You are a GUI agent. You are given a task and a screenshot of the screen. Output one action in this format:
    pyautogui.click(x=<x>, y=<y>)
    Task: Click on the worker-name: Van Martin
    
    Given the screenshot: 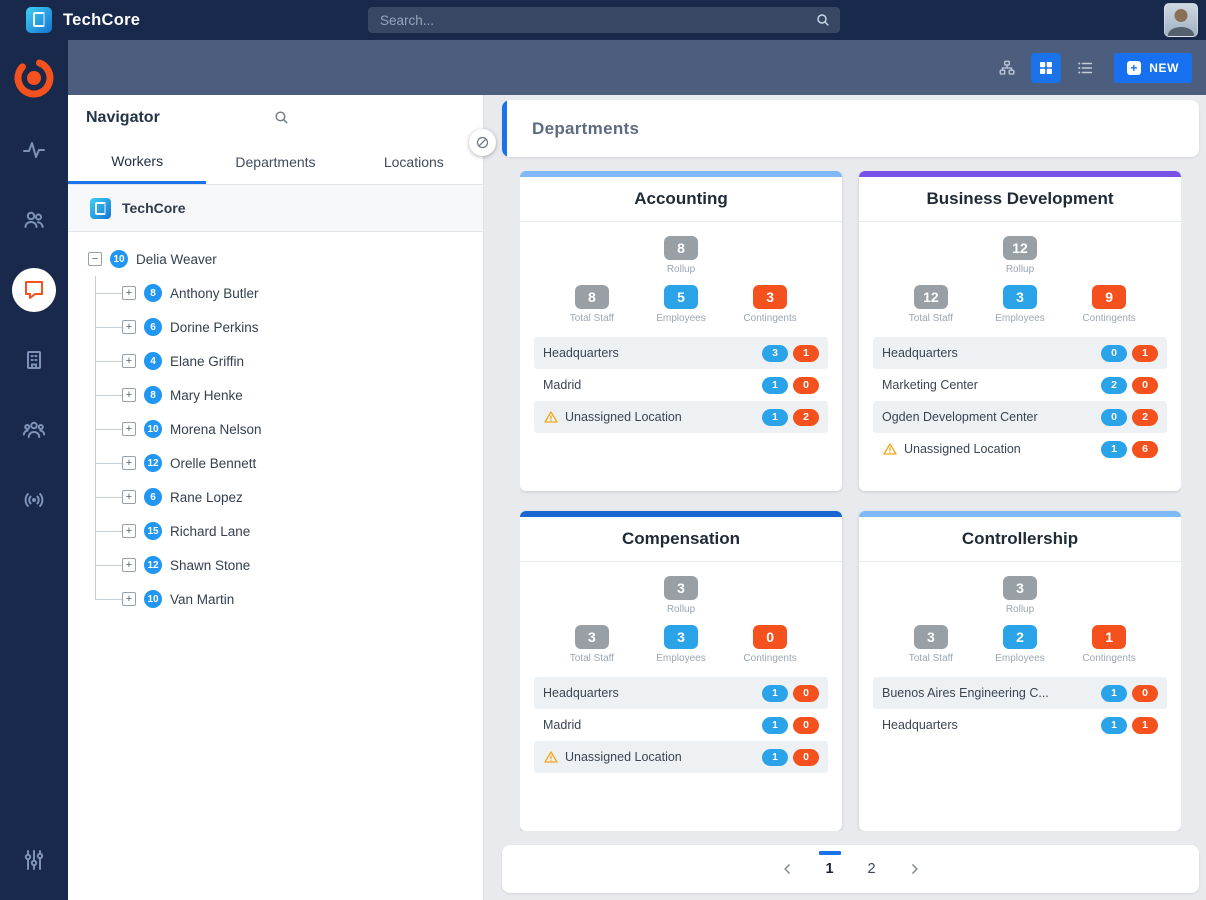 What is the action you would take?
    pyautogui.click(x=202, y=599)
    